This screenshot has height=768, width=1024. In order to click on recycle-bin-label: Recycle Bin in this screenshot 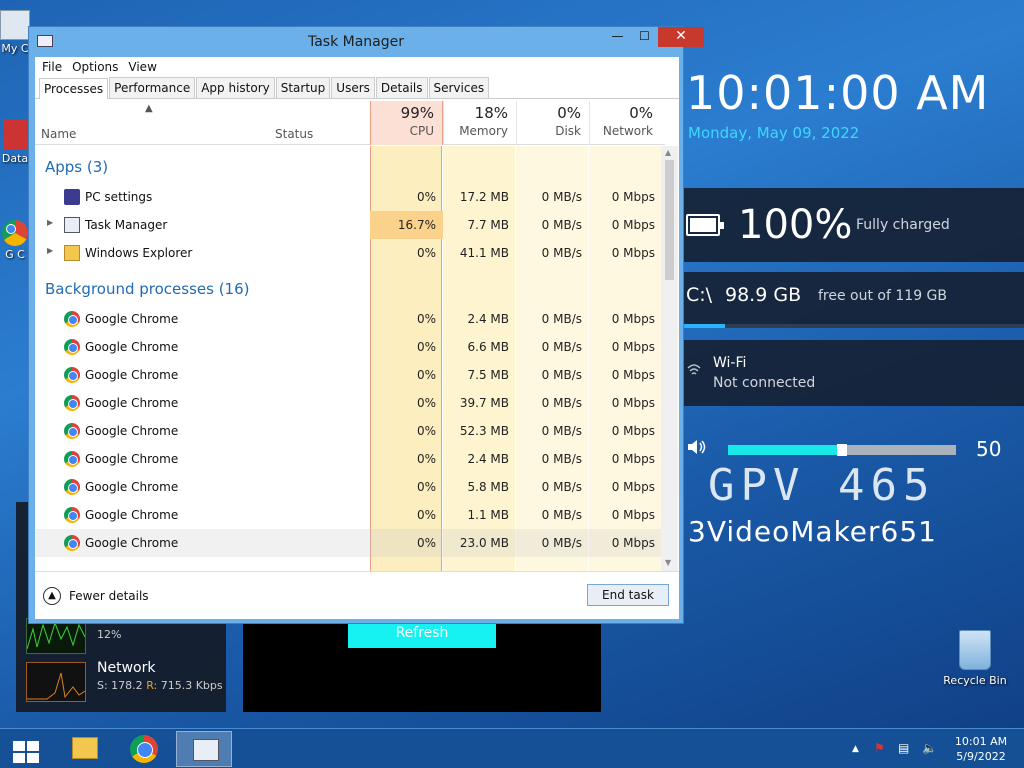, I will do `click(975, 680)`.